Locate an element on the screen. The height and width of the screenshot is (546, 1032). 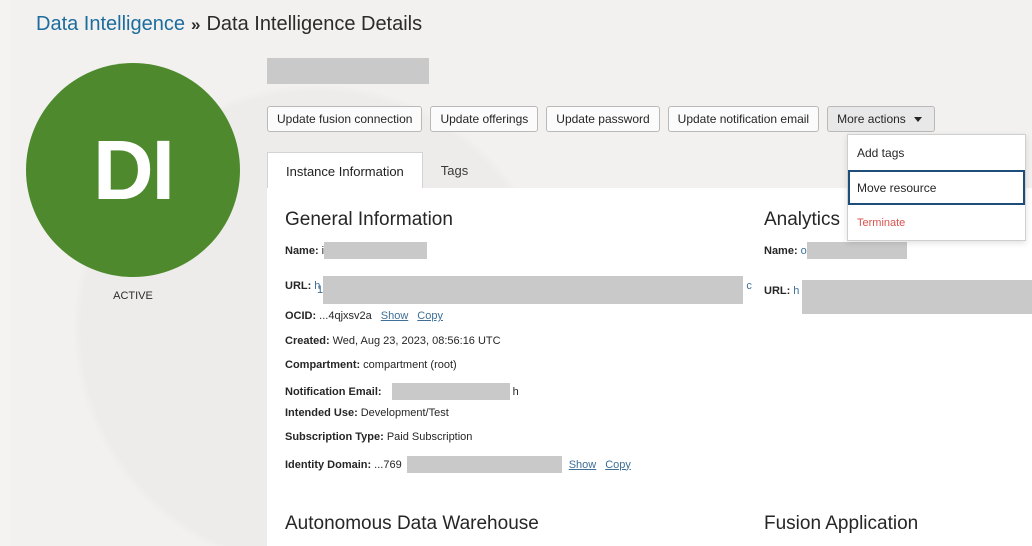
analytics-name-field: Name: o is located at coordinates (835, 250).